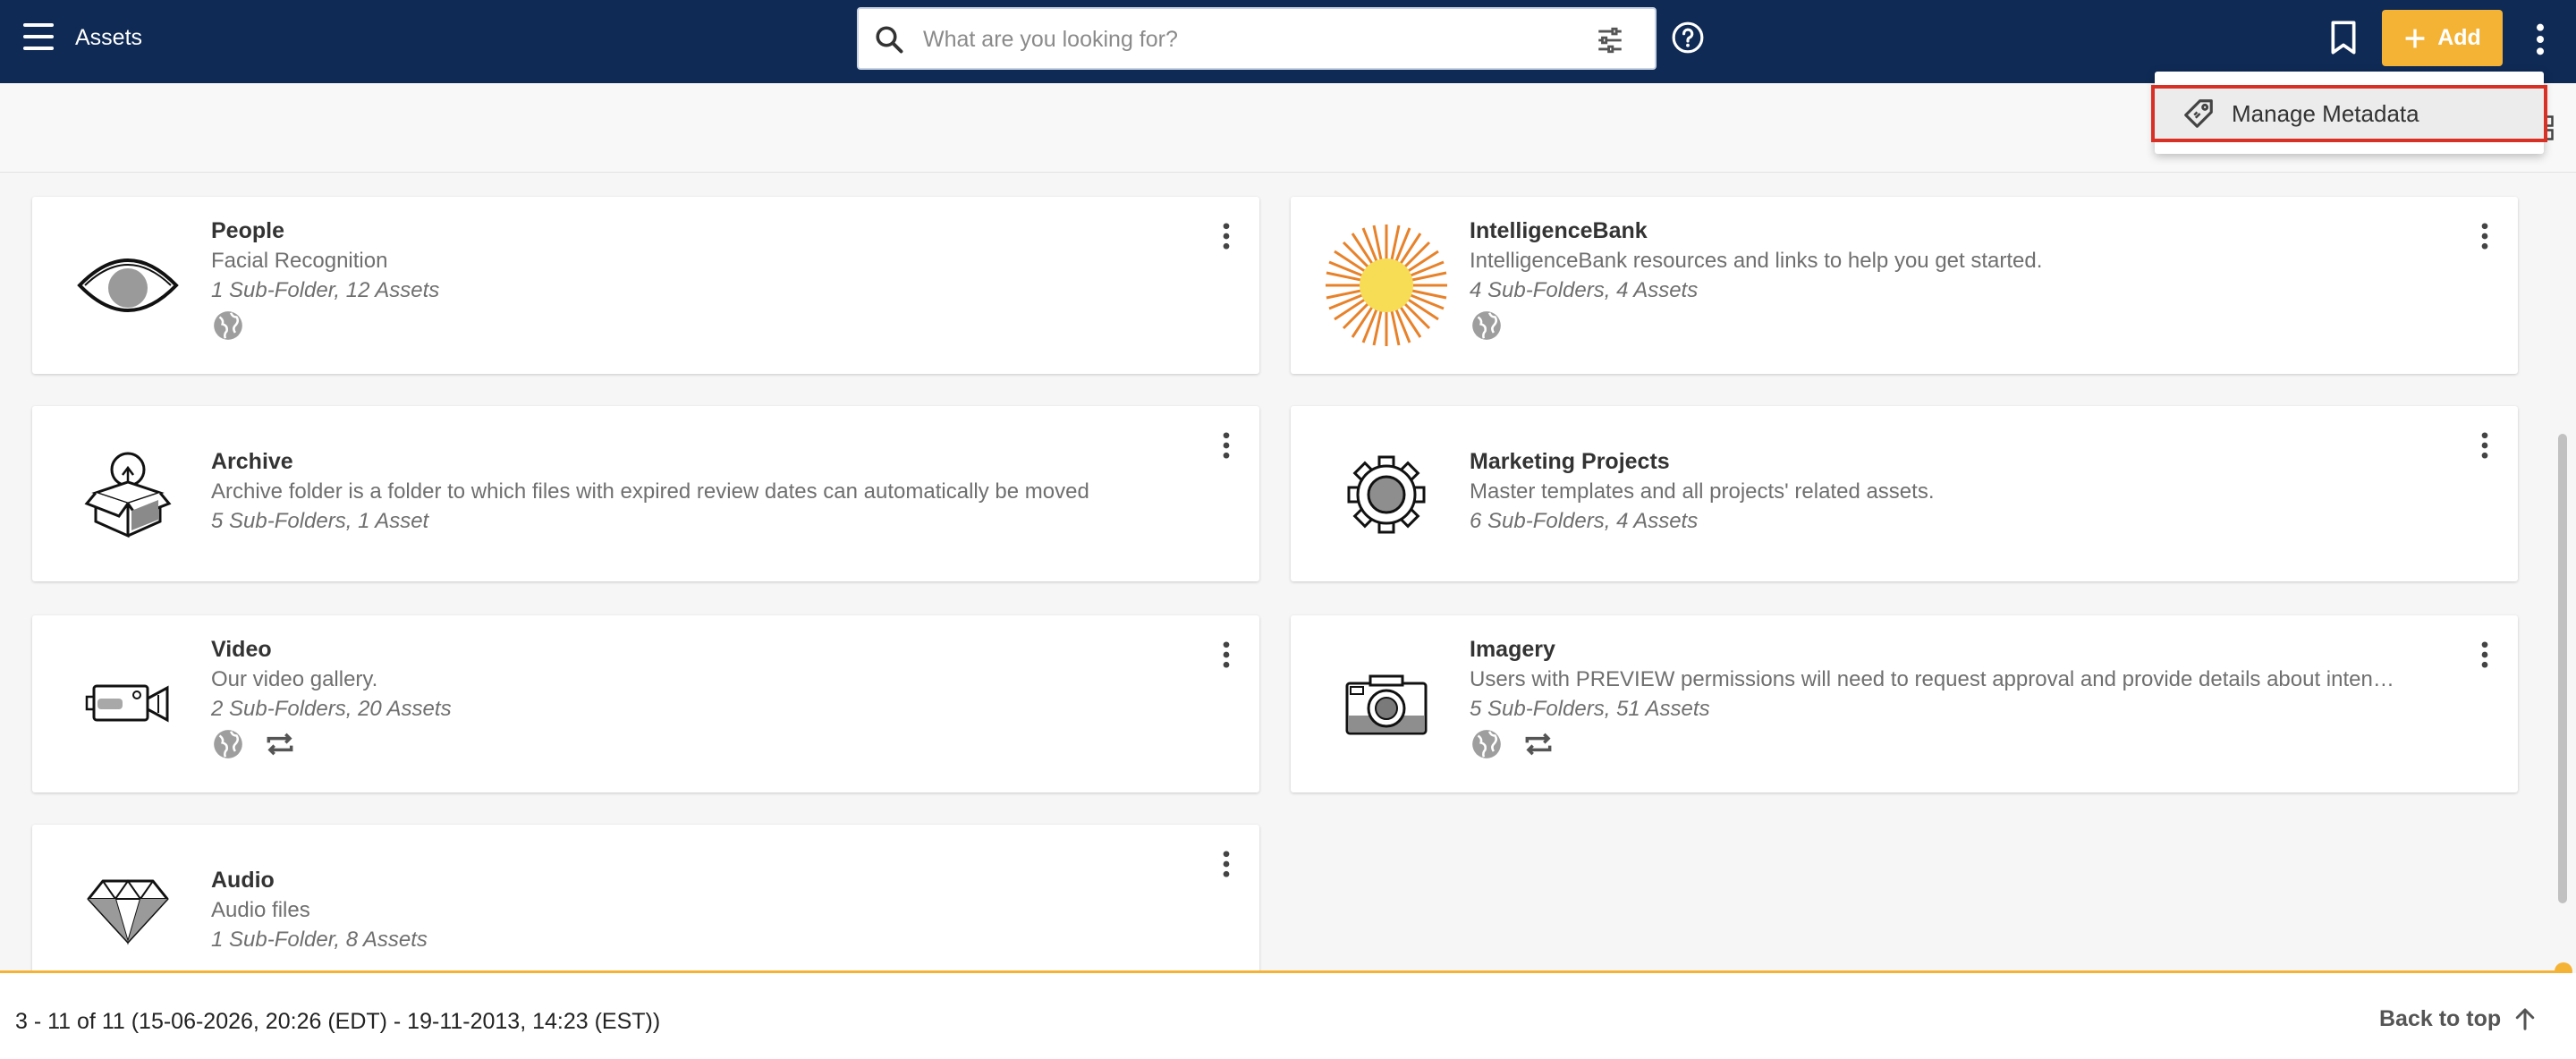 This screenshot has height=1059, width=2576. What do you see at coordinates (1559, 230) in the screenshot?
I see `folder-name: IntelligenceBank` at bounding box center [1559, 230].